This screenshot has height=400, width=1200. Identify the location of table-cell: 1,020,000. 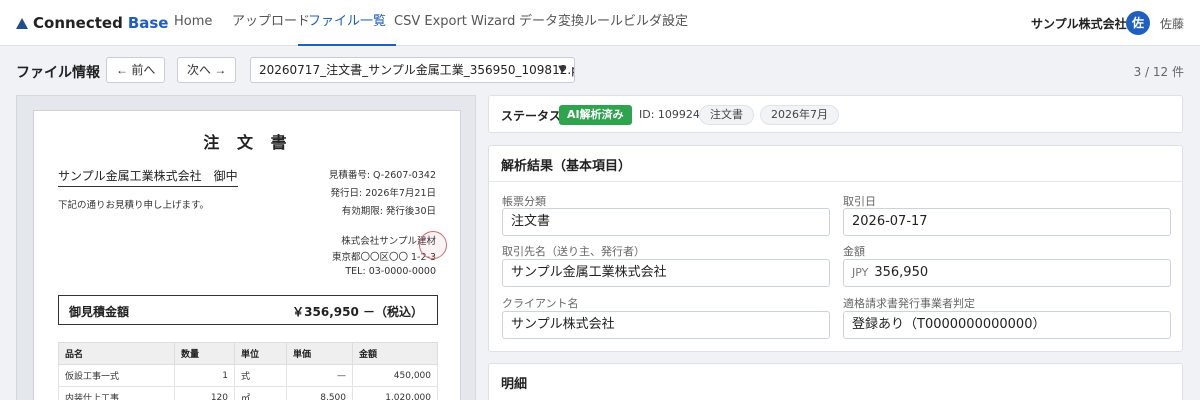
(395, 393).